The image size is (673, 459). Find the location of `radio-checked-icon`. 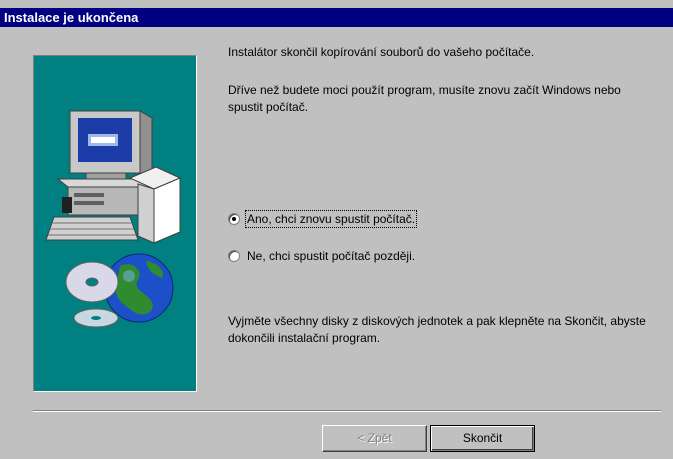

radio-checked-icon is located at coordinates (234, 219).